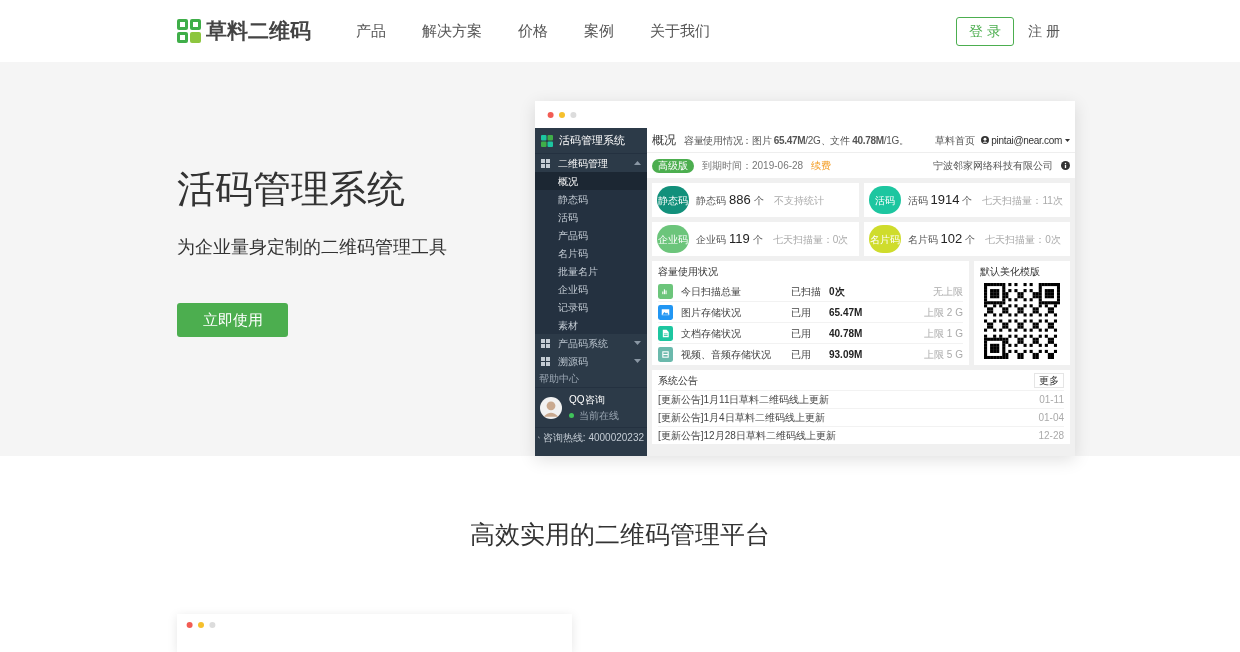  Describe the element at coordinates (922, 240) in the screenshot. I see `stat-label: 名片码` at that location.